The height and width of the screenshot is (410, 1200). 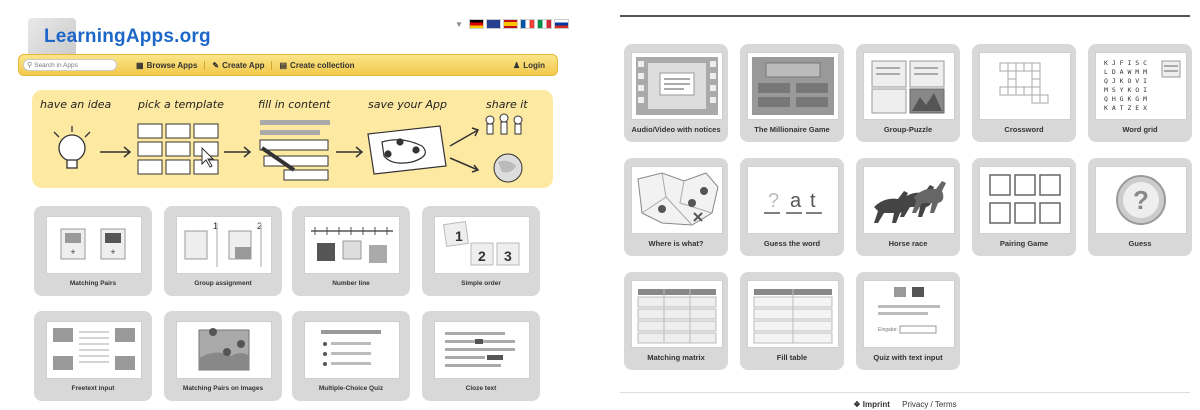 I want to click on question-mark-icon: ?, so click(x=1141, y=200).